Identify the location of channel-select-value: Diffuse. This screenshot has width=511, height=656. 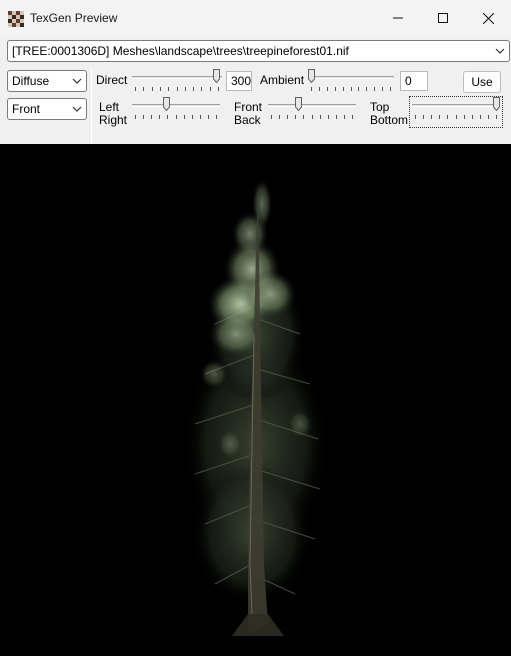
(31, 81).